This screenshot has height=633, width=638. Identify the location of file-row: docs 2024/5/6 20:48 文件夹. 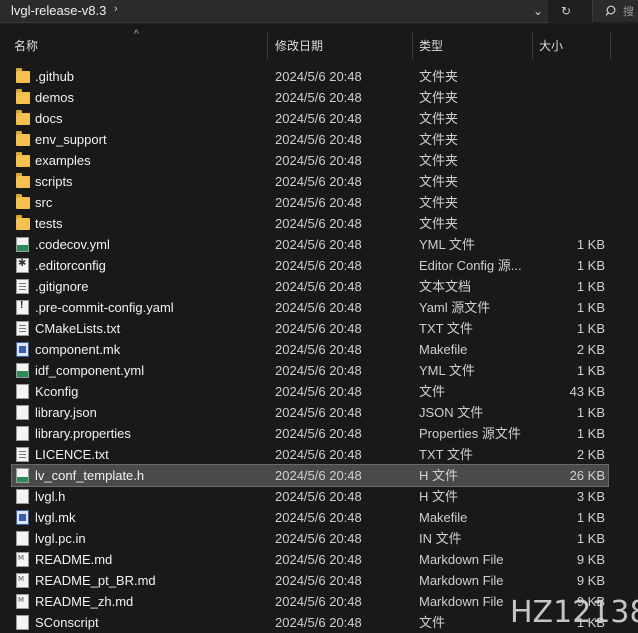
(310, 118).